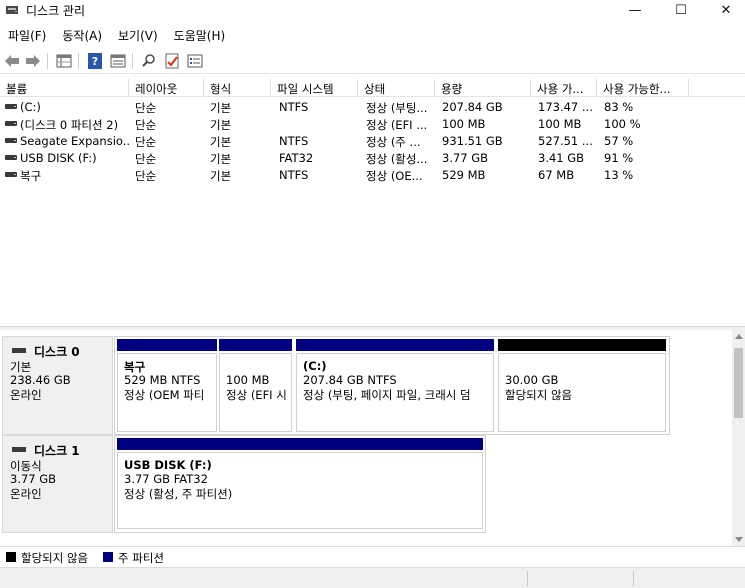  I want to click on properties-grid-icon, so click(64, 61).